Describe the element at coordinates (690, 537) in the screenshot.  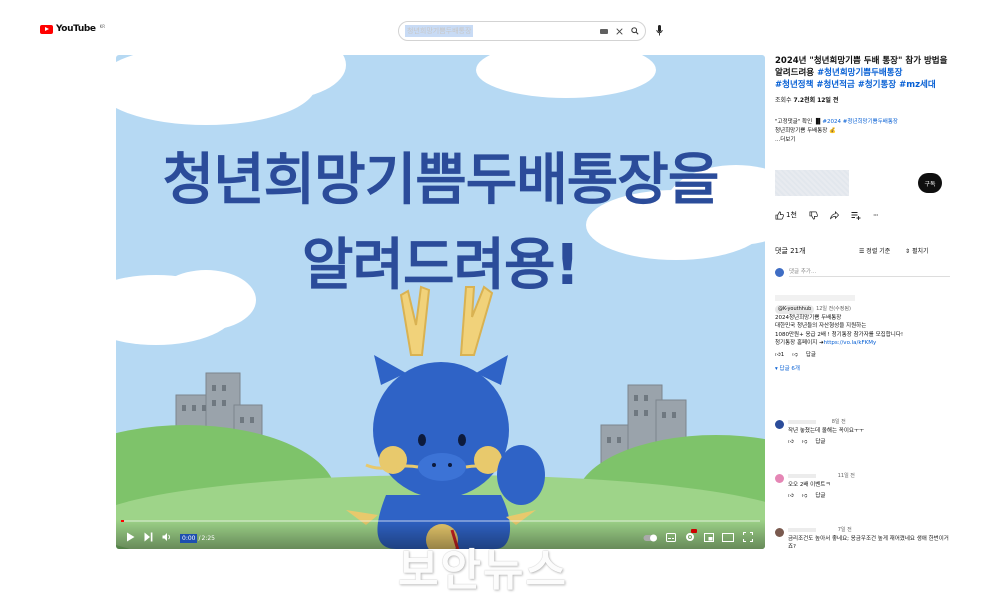
I see `settings-gear-icon` at that location.